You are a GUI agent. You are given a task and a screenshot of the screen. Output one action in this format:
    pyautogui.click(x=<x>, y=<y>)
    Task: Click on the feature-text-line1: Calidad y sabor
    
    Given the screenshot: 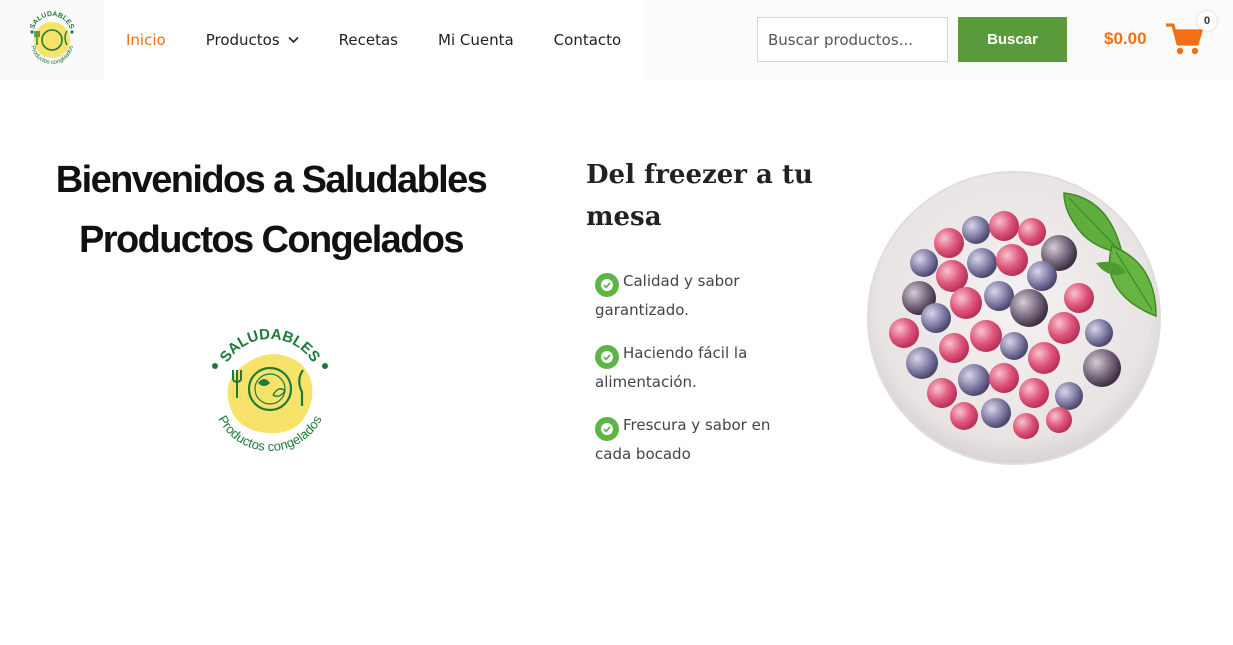 What is the action you would take?
    pyautogui.click(x=681, y=281)
    